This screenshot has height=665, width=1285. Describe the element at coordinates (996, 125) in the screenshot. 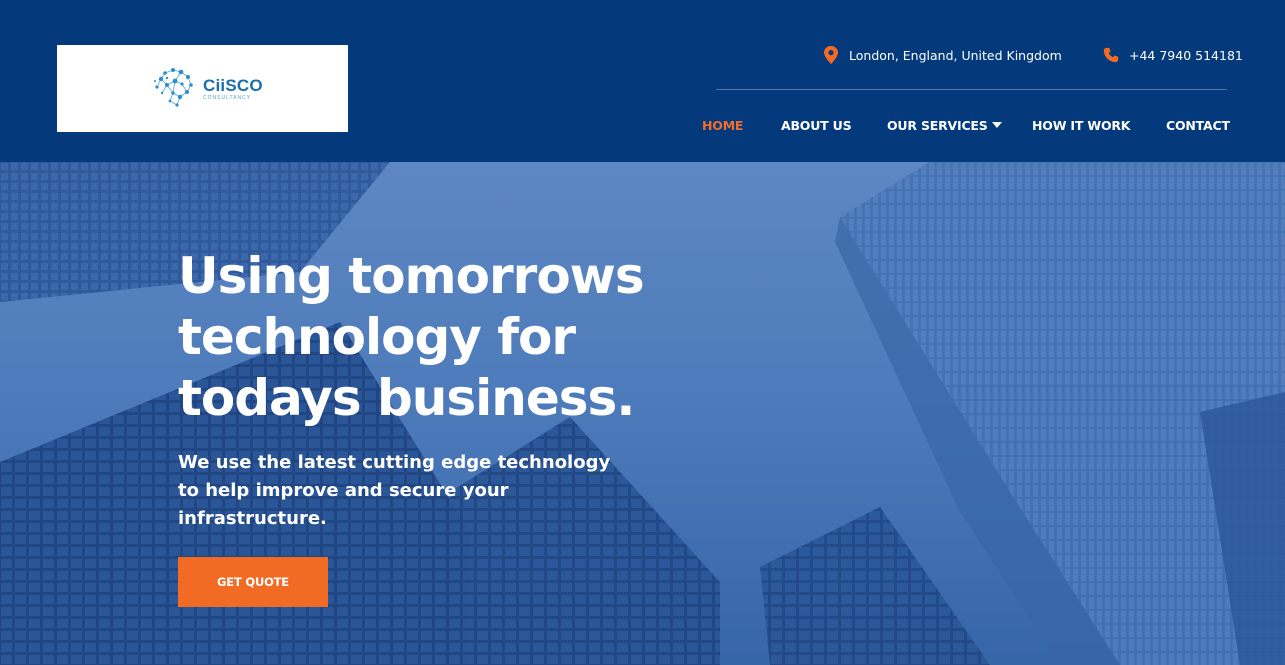

I see `caret-down-icon` at that location.